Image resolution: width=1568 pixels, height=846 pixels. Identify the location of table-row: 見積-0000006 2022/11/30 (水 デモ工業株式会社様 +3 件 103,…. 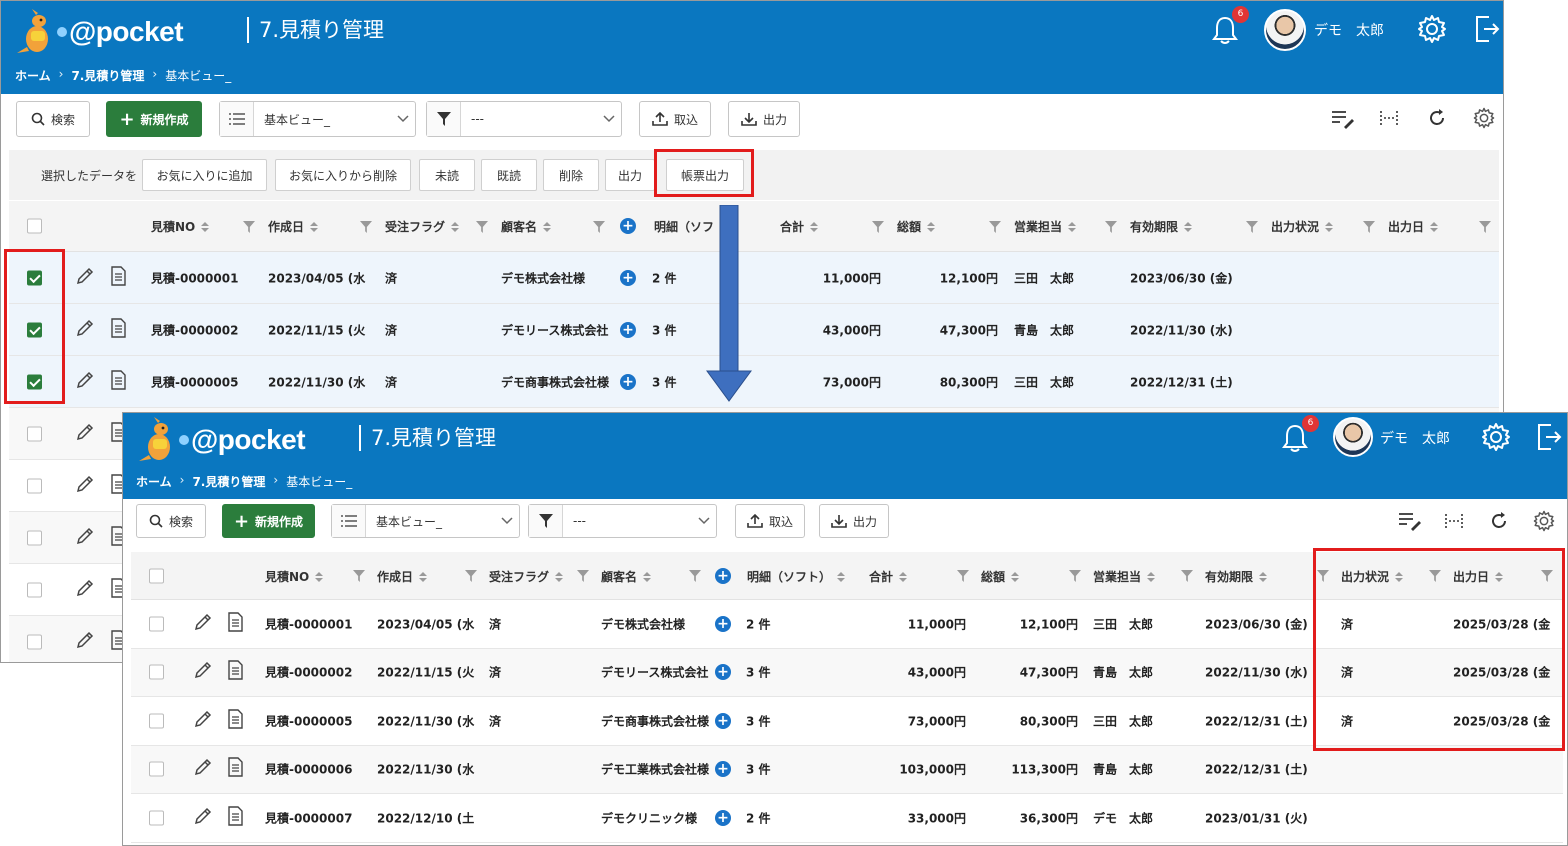
(847, 769).